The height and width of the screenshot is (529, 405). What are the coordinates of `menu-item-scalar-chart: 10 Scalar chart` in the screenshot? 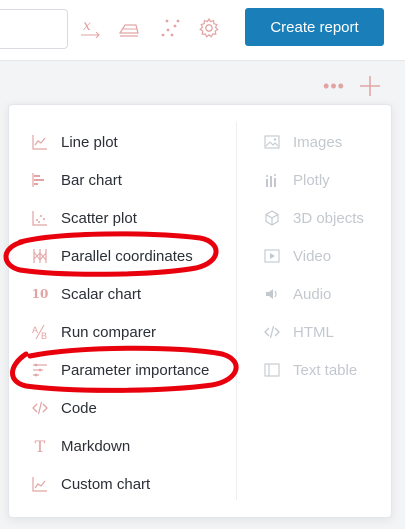 It's located at (131, 294).